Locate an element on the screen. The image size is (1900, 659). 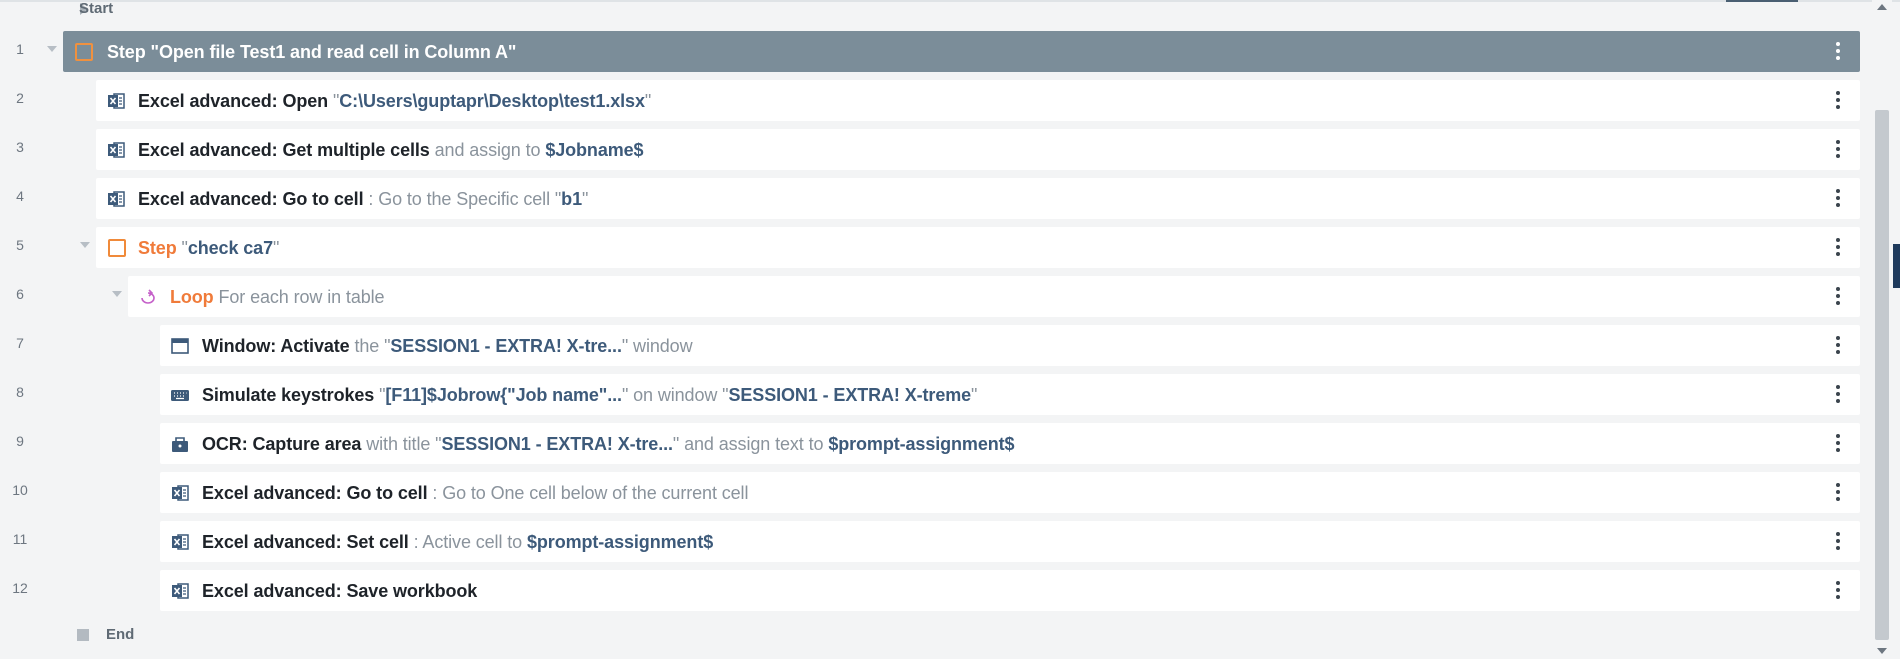
line-number: 9 is located at coordinates (20, 441).